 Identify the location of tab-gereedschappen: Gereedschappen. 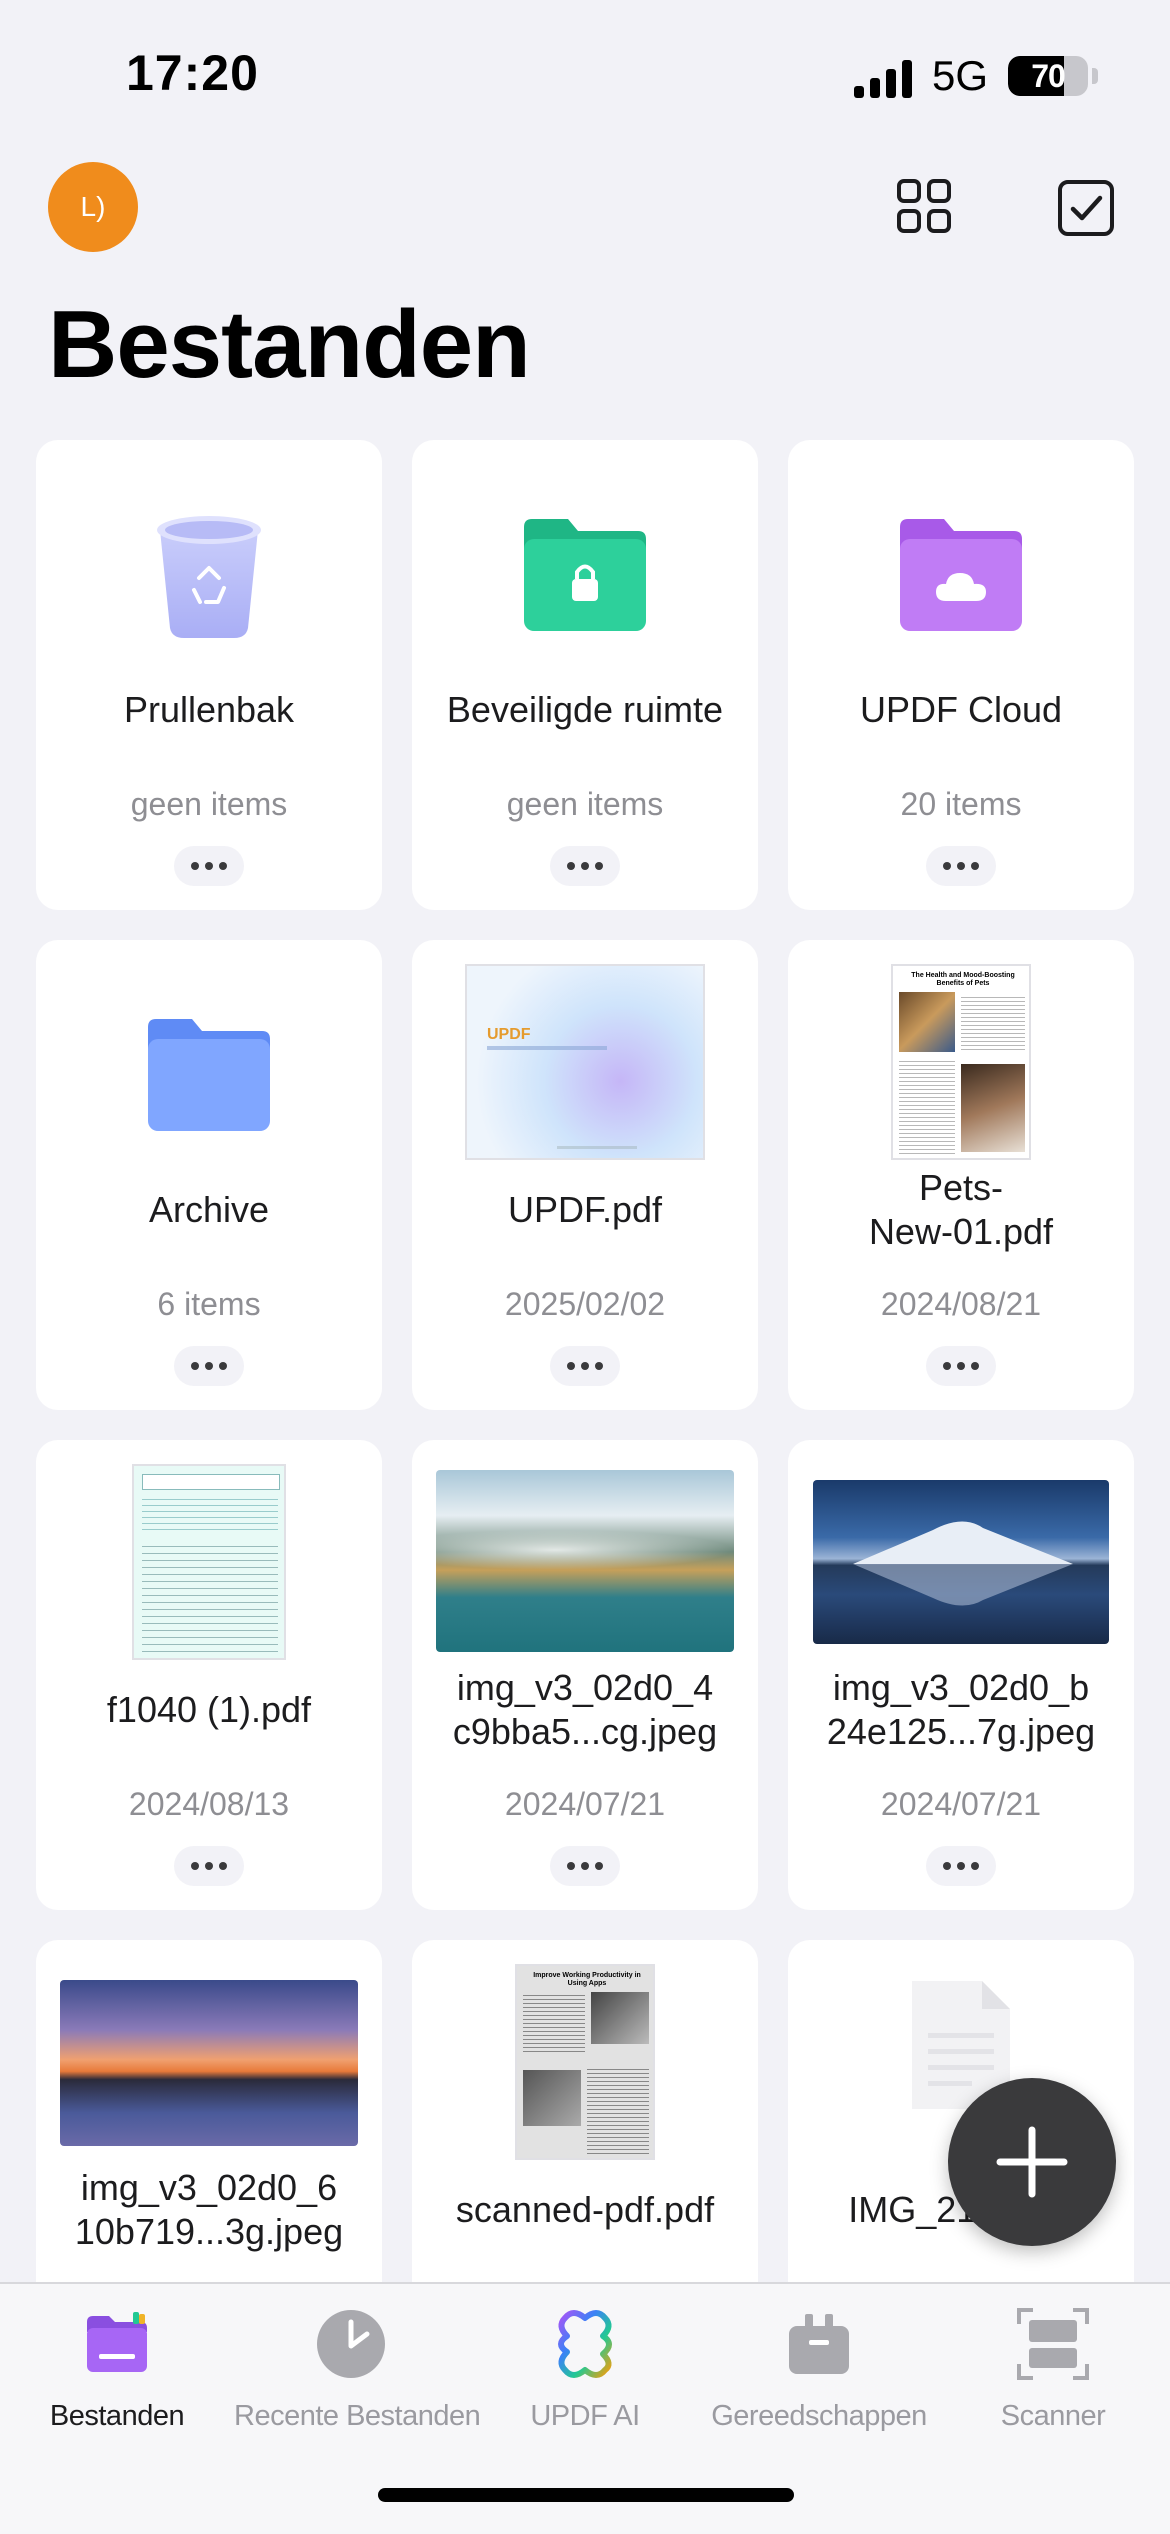
(819, 2368).